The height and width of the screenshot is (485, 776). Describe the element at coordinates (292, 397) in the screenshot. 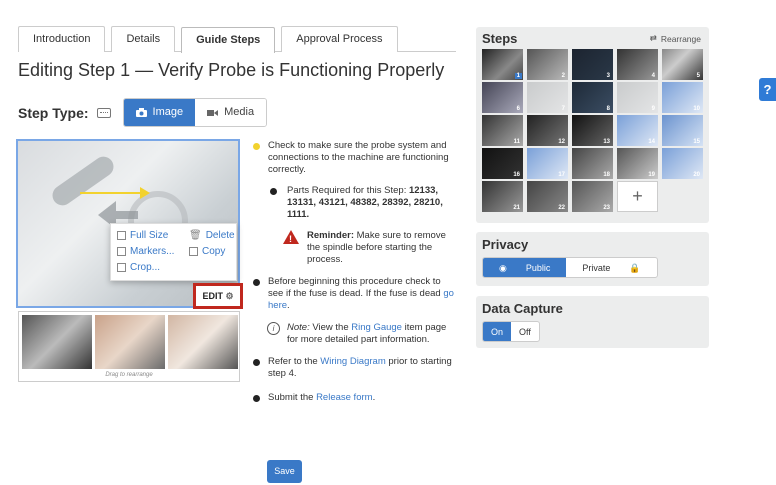

I see `bullet-4-pre: Submit the` at that location.